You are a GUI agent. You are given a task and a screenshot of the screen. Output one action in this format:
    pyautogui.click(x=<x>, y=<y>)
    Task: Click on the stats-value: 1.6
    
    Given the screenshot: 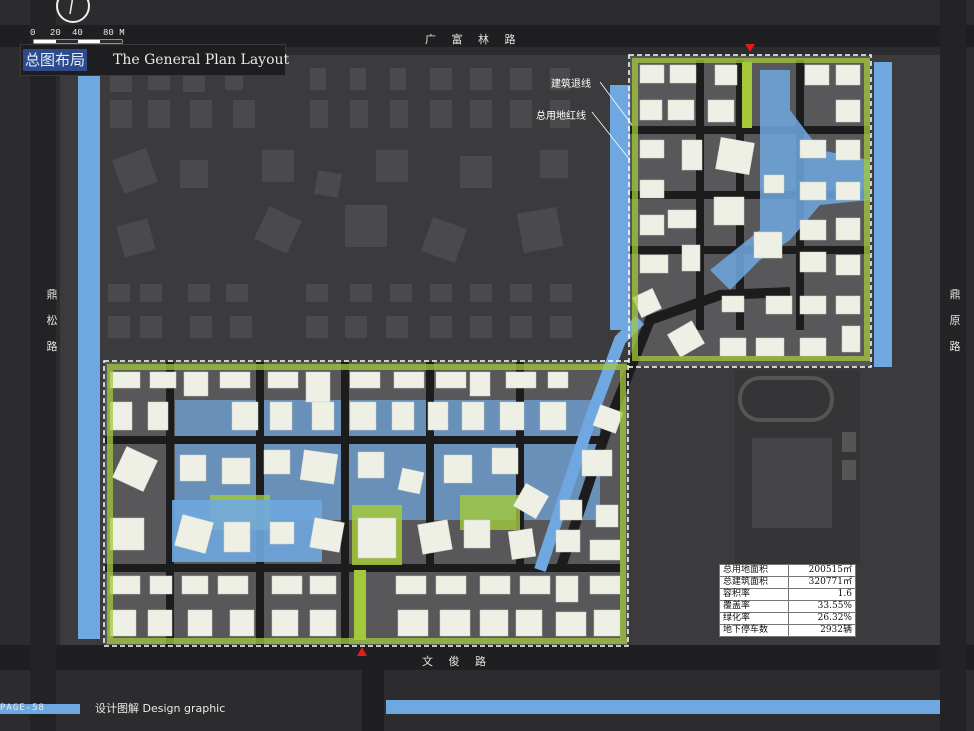 What is the action you would take?
    pyautogui.click(x=822, y=594)
    